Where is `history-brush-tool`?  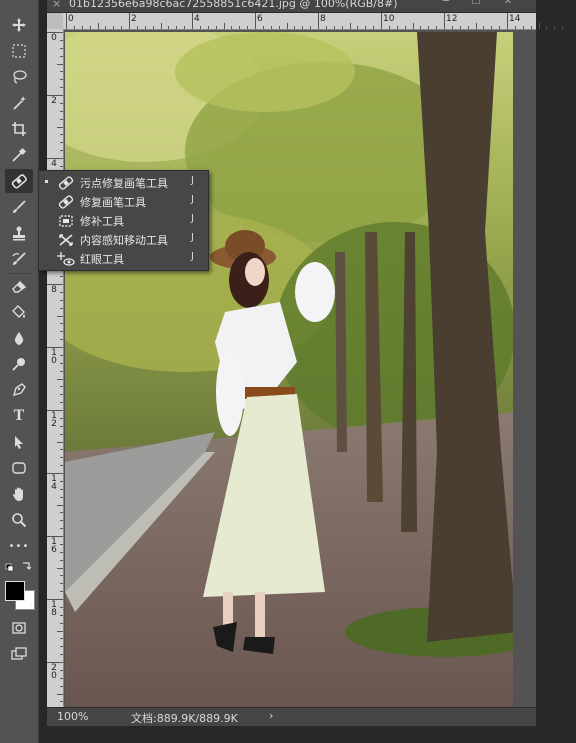
history-brush-tool is located at coordinates (19, 259).